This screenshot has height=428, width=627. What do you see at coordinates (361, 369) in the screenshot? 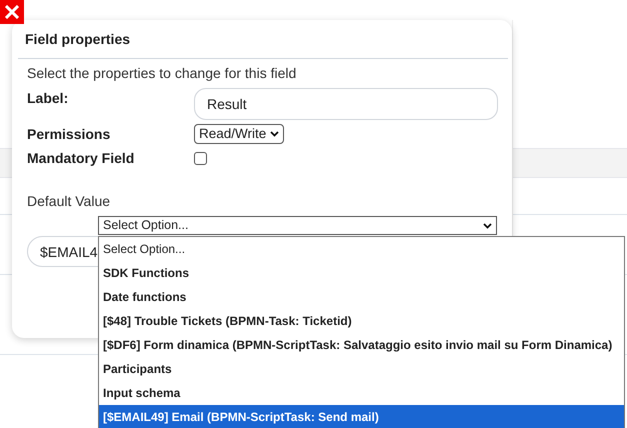
I see `dropdown-option: Participants` at bounding box center [361, 369].